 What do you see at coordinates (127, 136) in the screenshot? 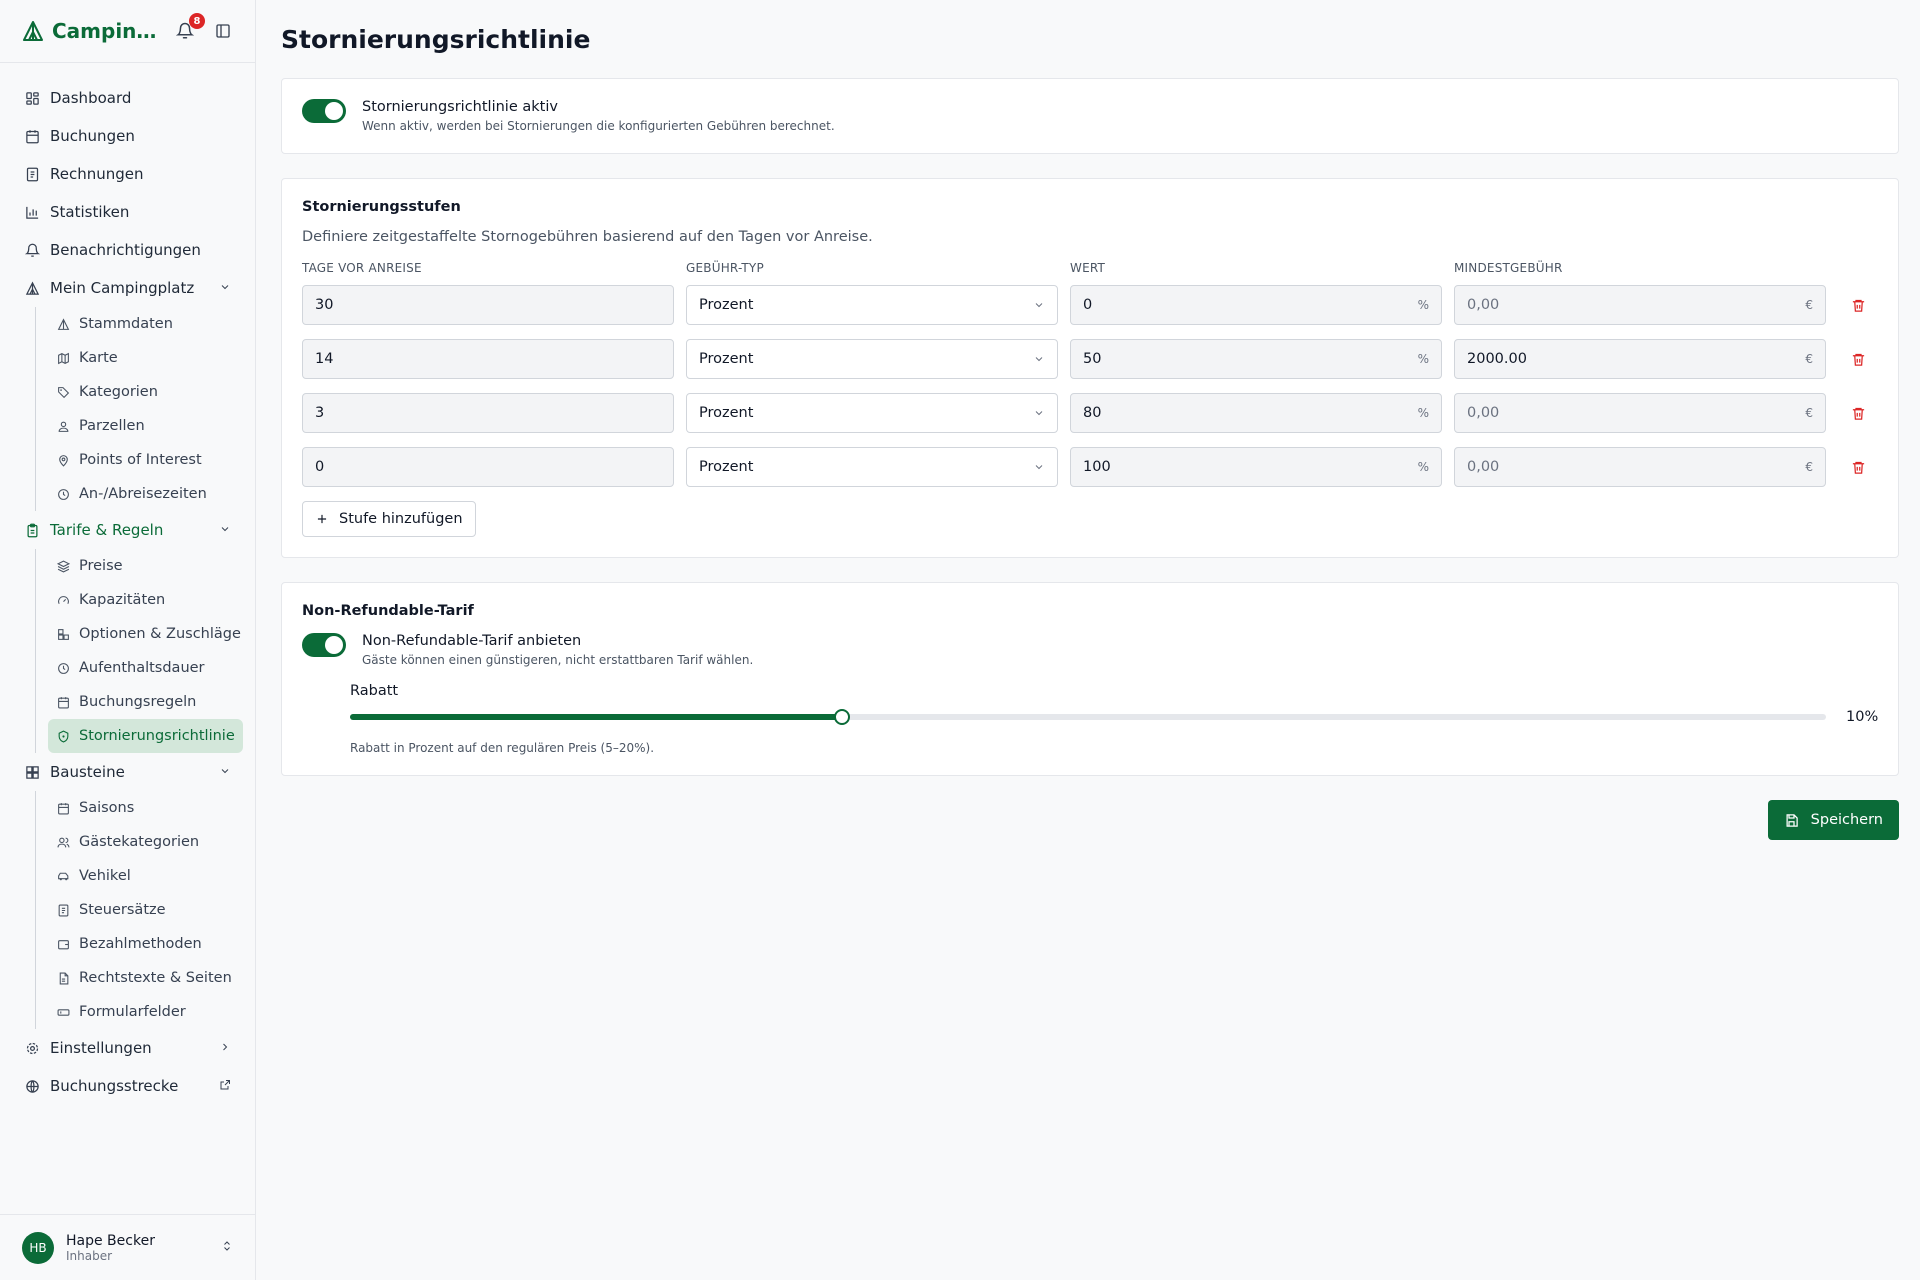
I see `nav-item-buchungen: Buchungen` at bounding box center [127, 136].